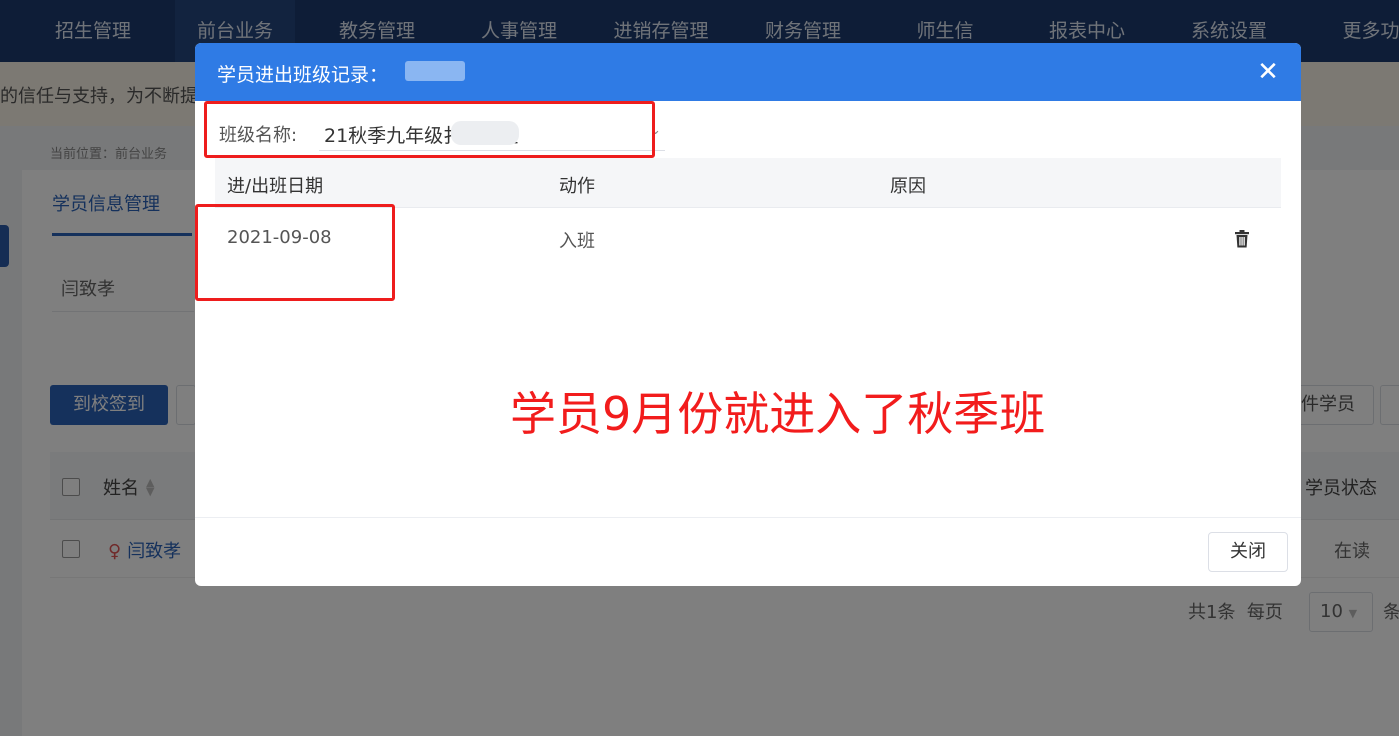  I want to click on column-header-reason: 原因, so click(908, 186).